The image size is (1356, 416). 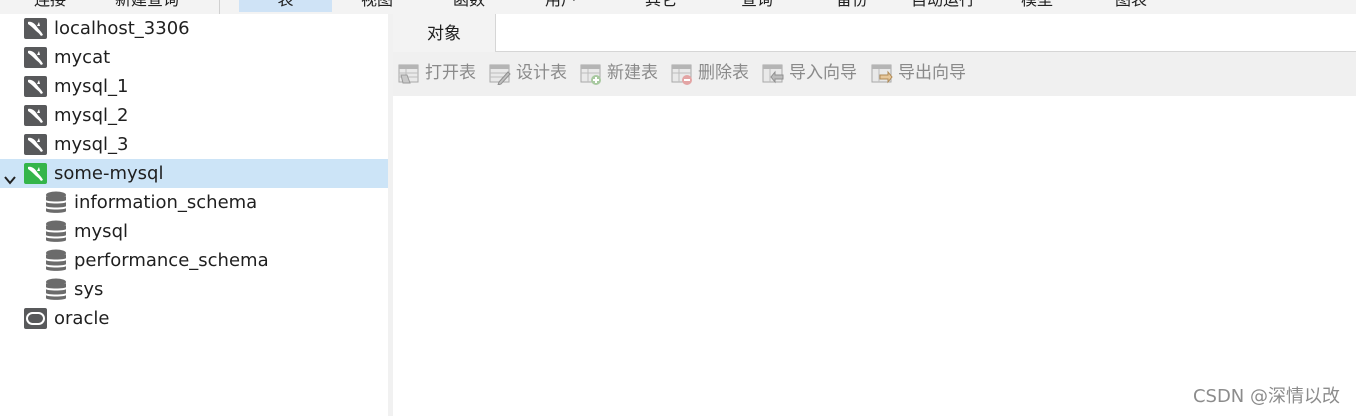 I want to click on tree-connection-mysql-1: mysql_1, so click(x=194, y=86).